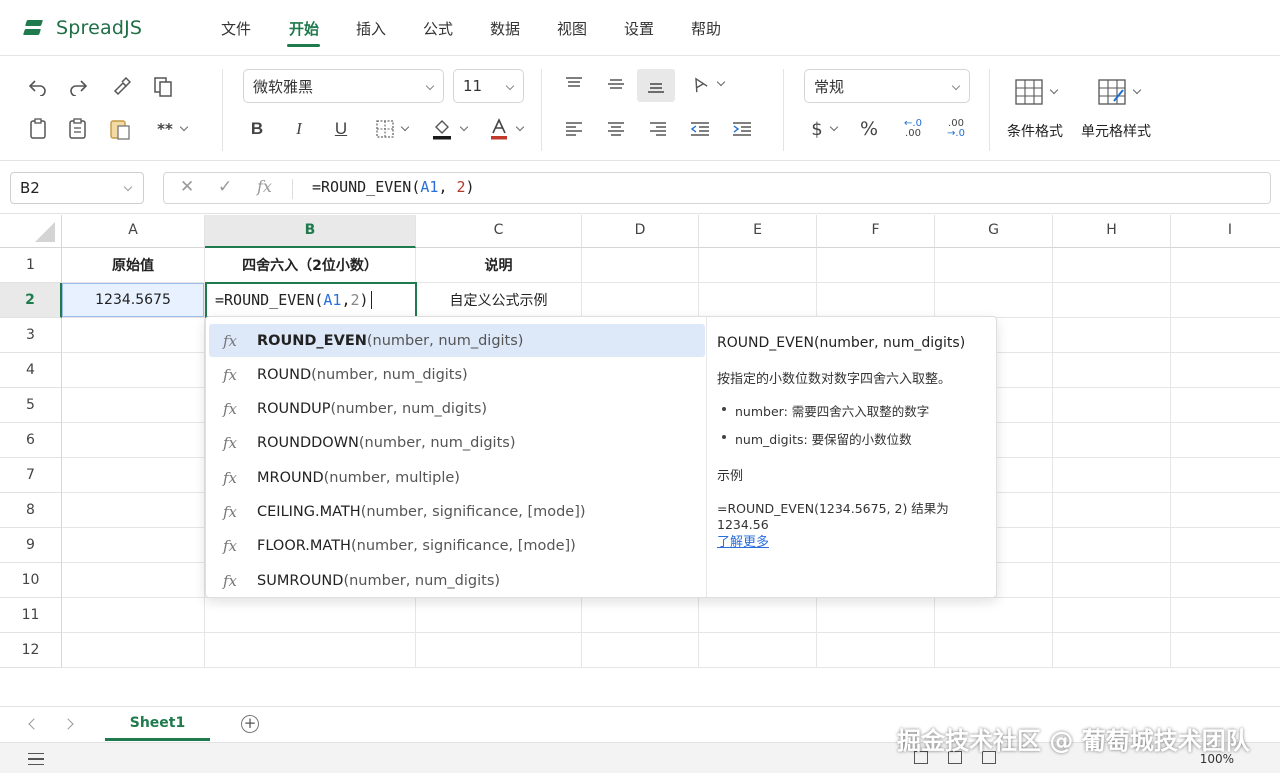  What do you see at coordinates (499, 231) in the screenshot?
I see `column-header-c: C` at bounding box center [499, 231].